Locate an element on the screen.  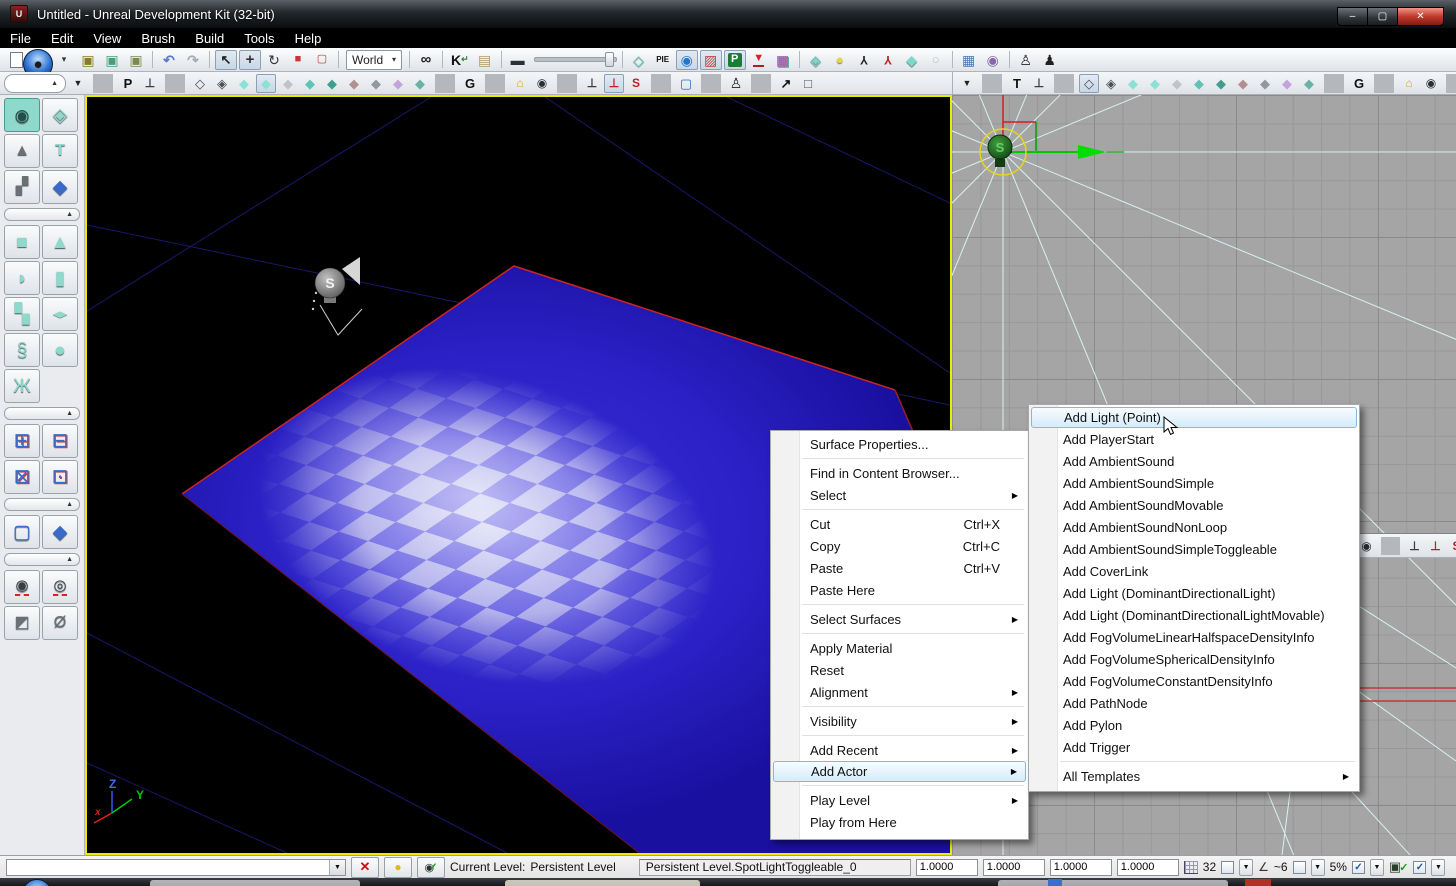
spotlight-actor: S is located at coordinates (337, 296).